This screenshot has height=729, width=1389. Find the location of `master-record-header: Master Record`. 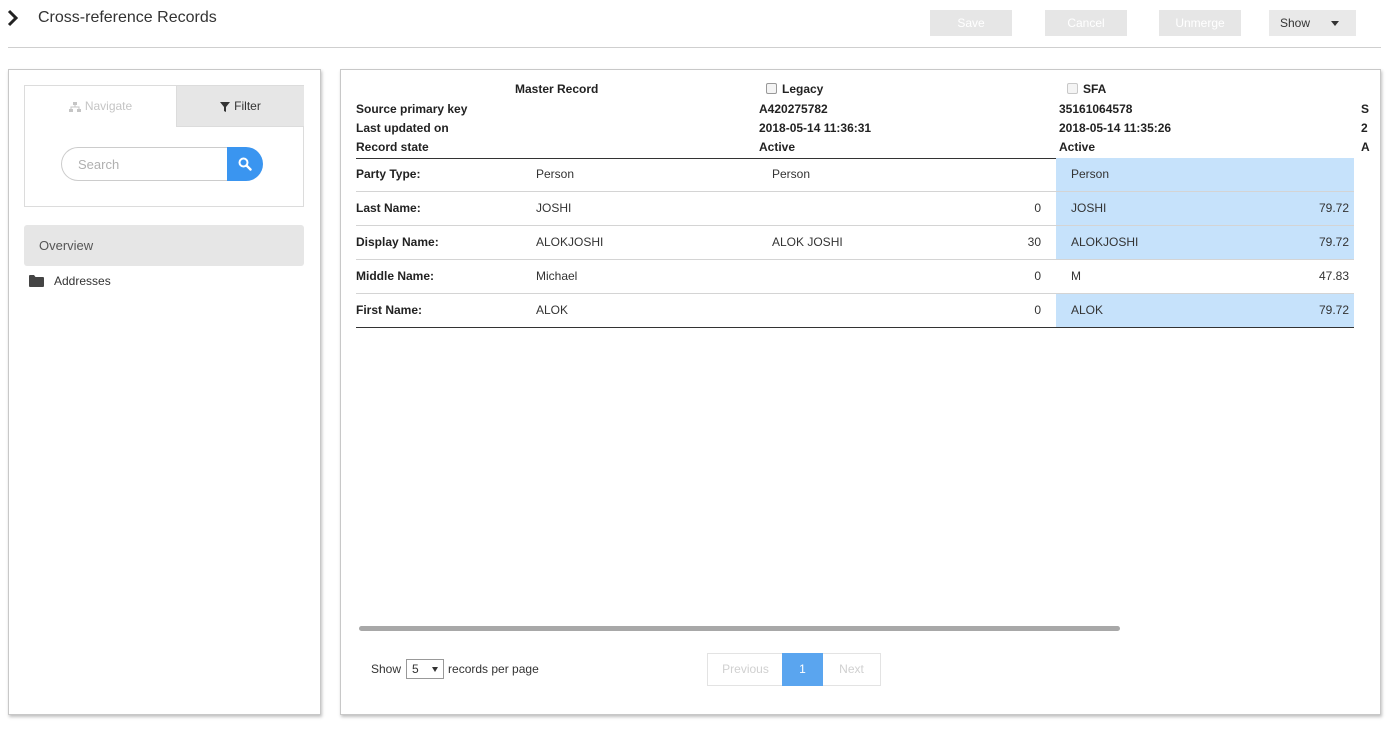

master-record-header: Master Record is located at coordinates (557, 89).